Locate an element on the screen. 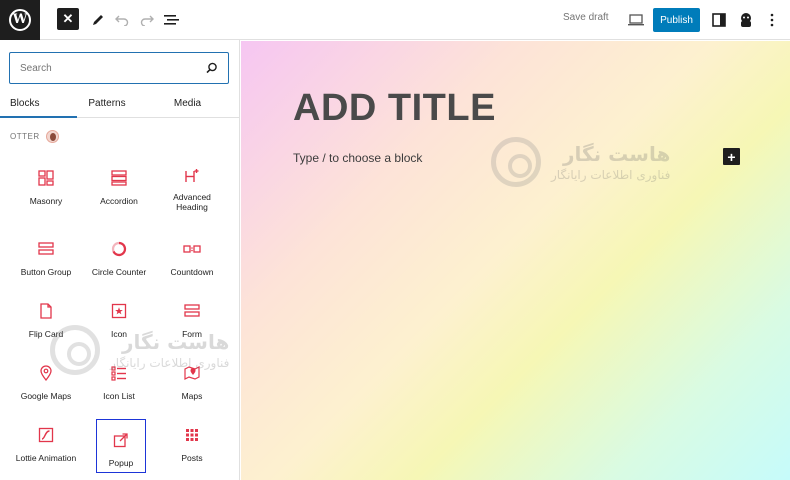 This screenshot has height=480, width=790. desktop-preview-icon is located at coordinates (636, 20).